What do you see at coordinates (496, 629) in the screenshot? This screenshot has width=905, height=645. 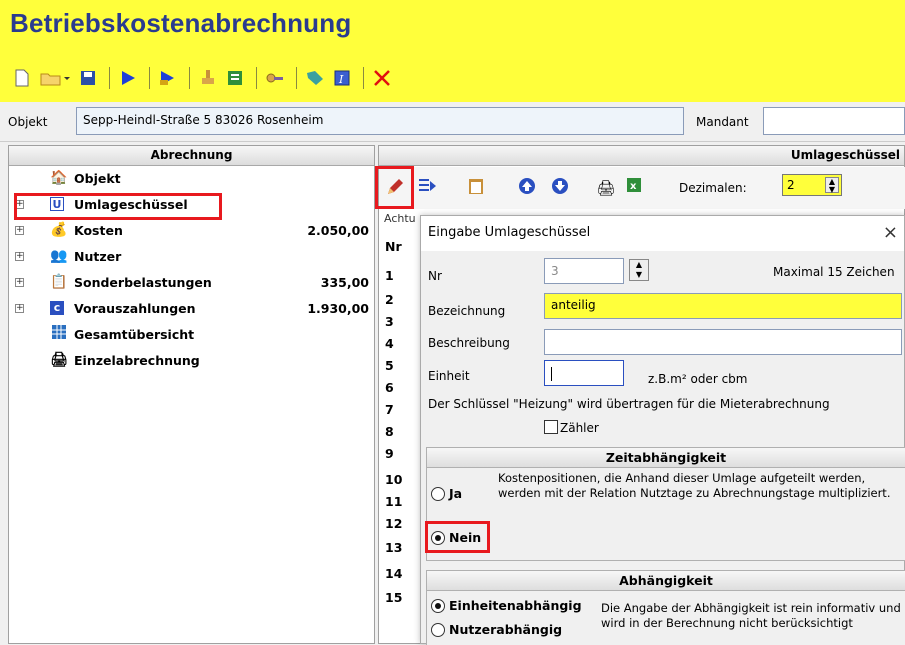 I see `radio-nutzer: Nutzerabhängig` at bounding box center [496, 629].